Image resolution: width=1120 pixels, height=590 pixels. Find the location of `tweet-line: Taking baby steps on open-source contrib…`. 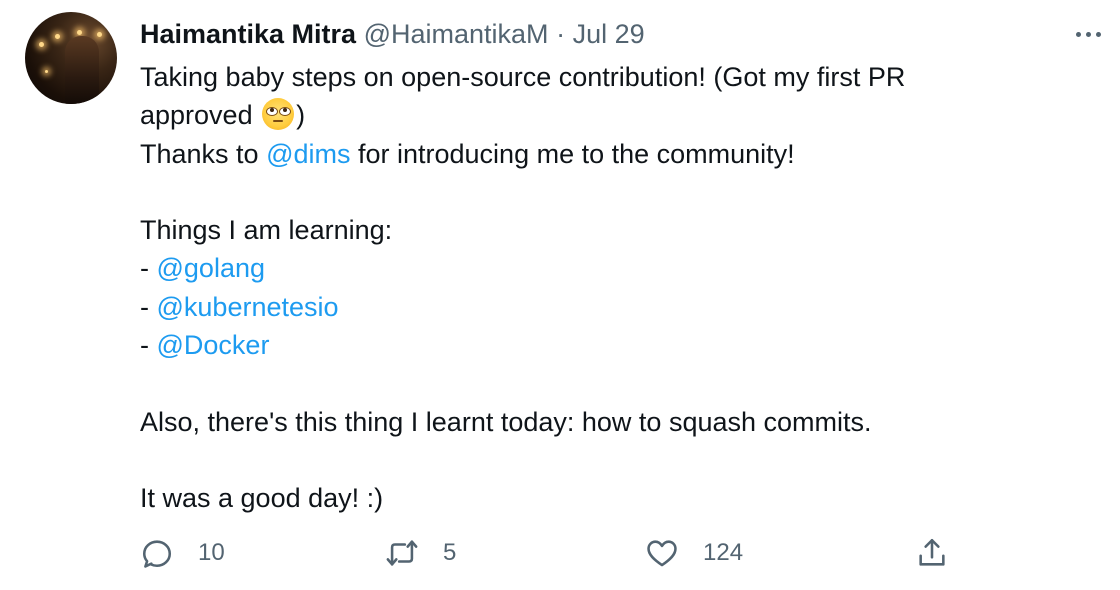

tweet-line: Taking baby steps on open-source contrib… is located at coordinates (615, 77).